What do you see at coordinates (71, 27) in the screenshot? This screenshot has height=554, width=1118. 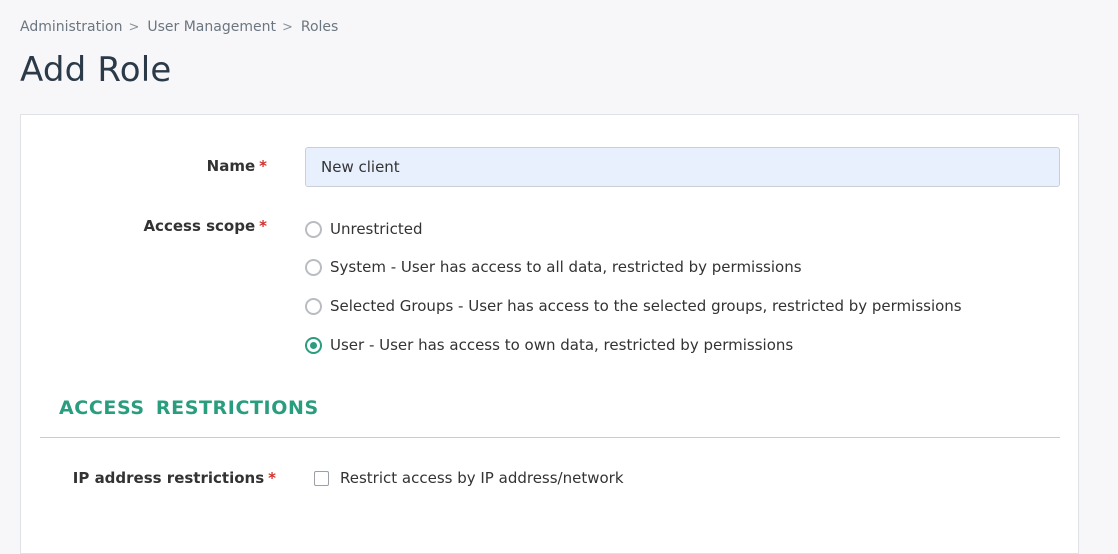 I see `breadcrumb-administration: Administration` at bounding box center [71, 27].